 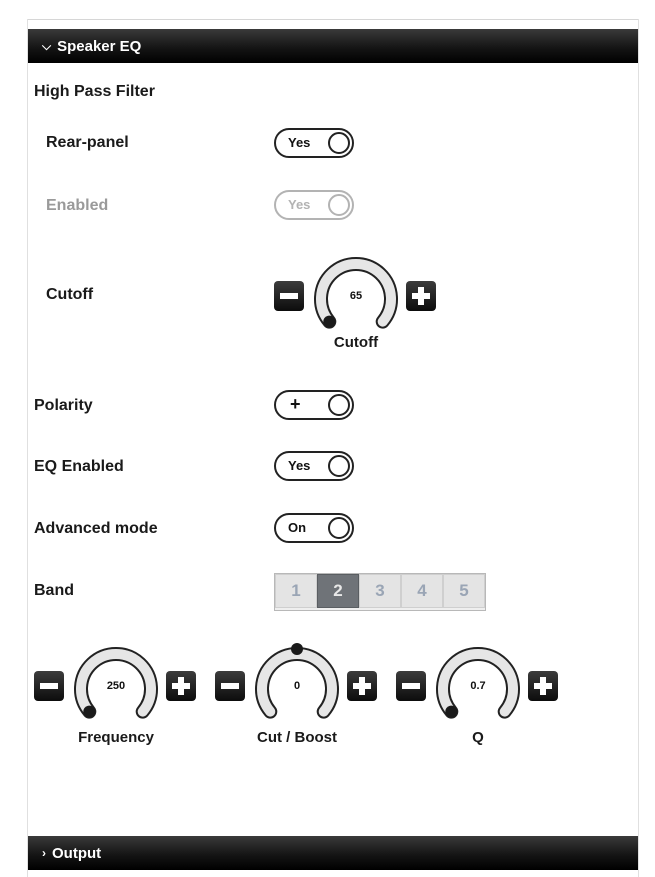 What do you see at coordinates (181, 686) in the screenshot?
I see `frequency-increase-button` at bounding box center [181, 686].